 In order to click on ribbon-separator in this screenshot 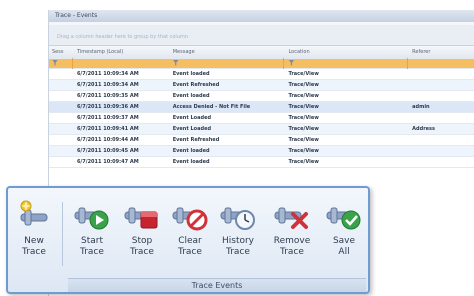, I will do `click(62, 234)`.